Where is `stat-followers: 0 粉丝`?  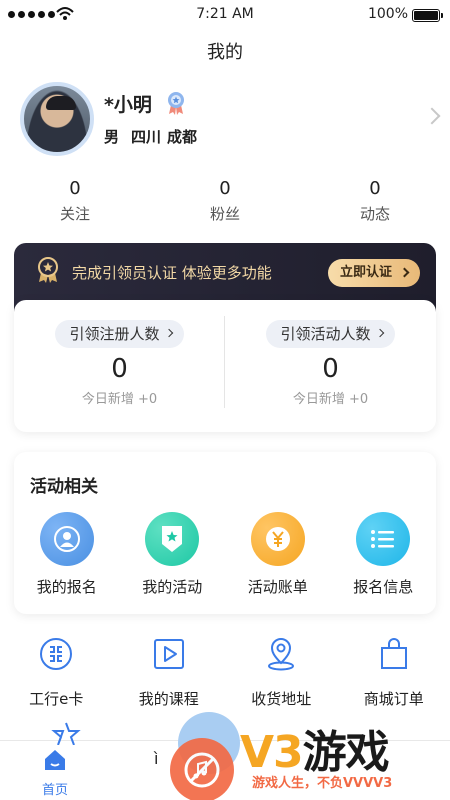 stat-followers: 0 粉丝 is located at coordinates (225, 201).